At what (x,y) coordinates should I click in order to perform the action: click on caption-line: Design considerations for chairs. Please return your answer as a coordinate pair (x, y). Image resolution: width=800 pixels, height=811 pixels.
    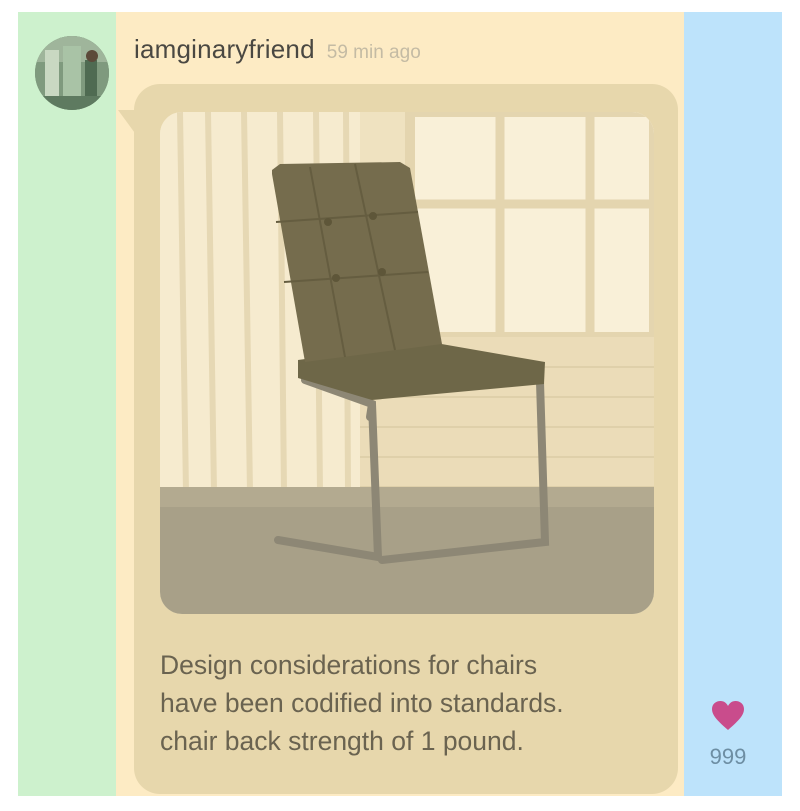
    Looking at the image, I should click on (349, 665).